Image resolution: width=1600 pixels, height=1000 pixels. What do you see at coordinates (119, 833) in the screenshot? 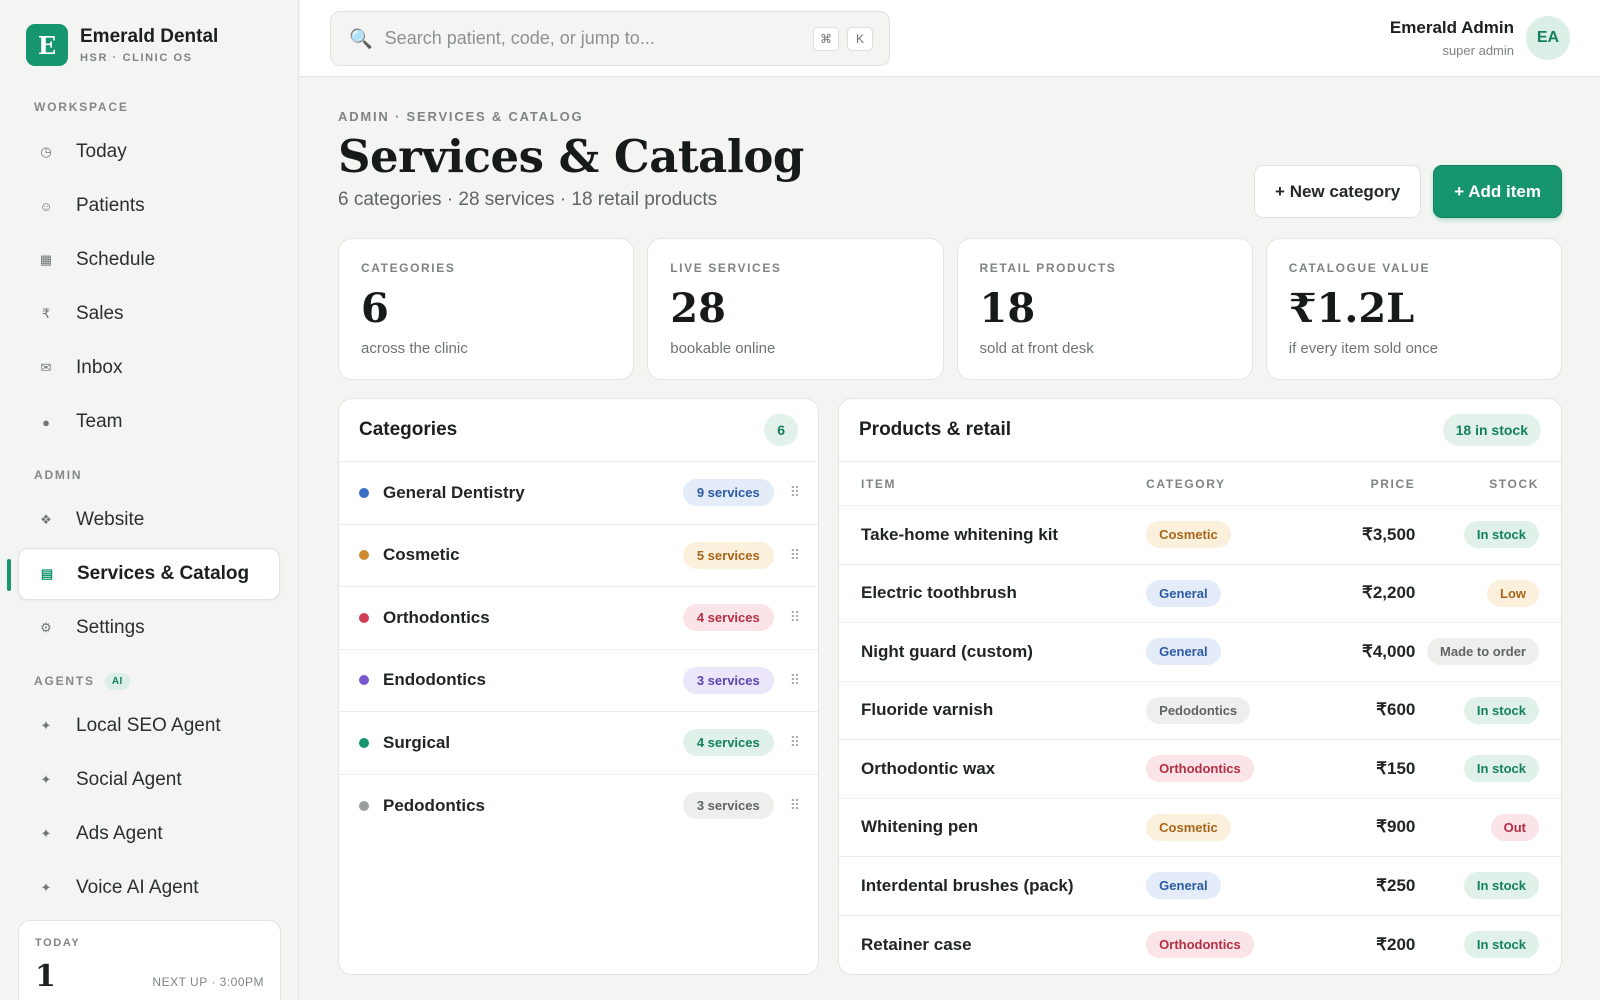
I see `nav-item-label: Ads Agent` at bounding box center [119, 833].